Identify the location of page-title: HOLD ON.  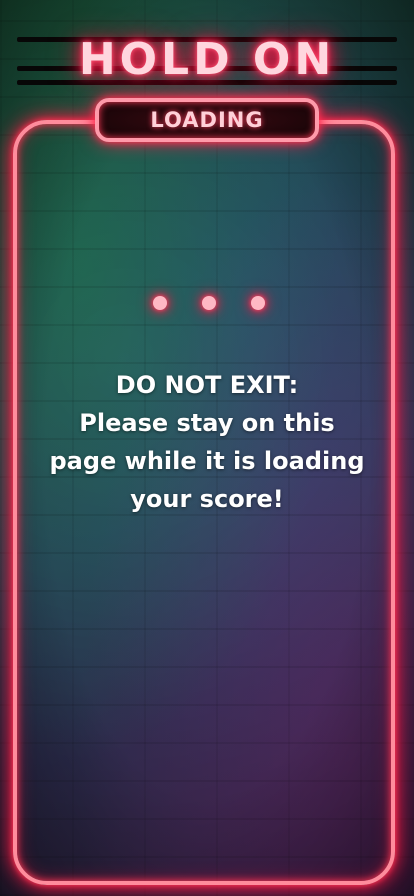
(207, 59).